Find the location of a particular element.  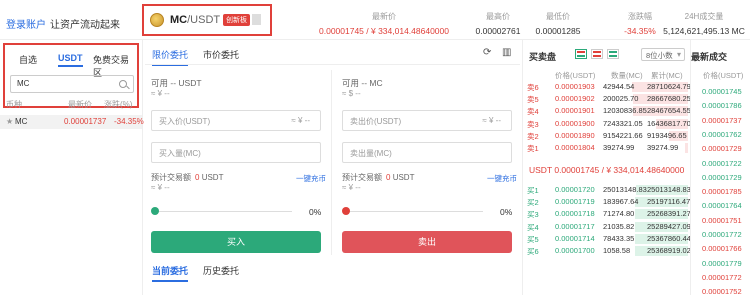

ask-row: 卖4 0.00001901 12030836.85 28467654.55 is located at coordinates (607, 111).